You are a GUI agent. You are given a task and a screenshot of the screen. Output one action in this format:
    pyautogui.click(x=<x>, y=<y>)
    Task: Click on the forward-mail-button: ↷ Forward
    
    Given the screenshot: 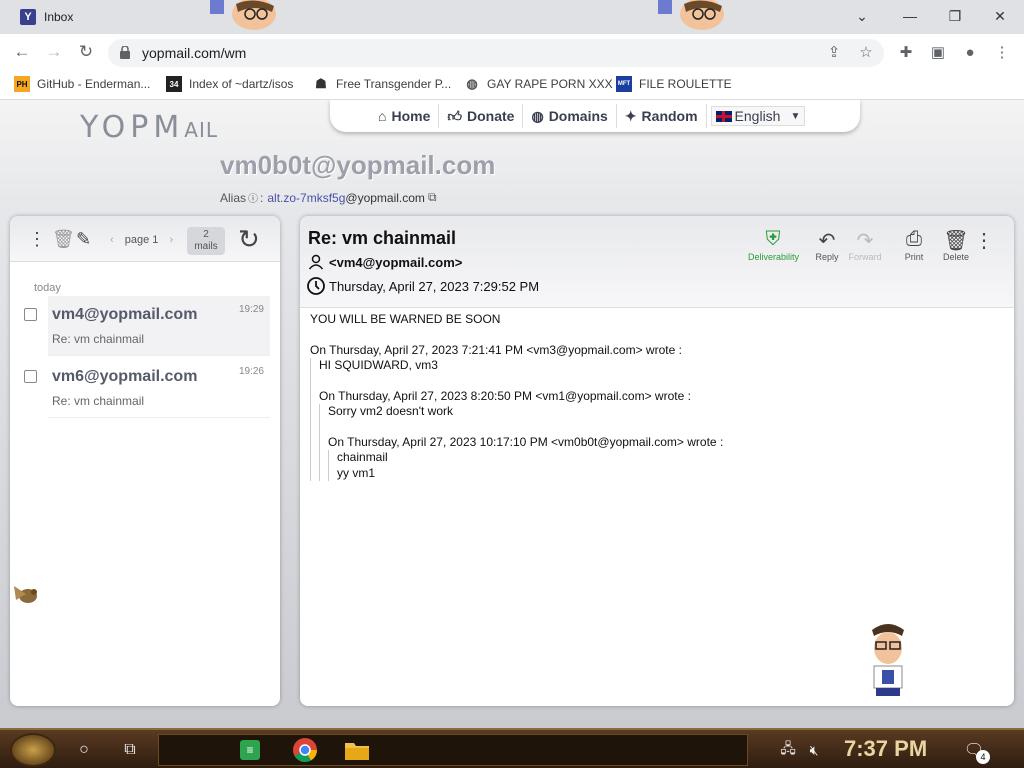 What is the action you would take?
    pyautogui.click(x=865, y=245)
    